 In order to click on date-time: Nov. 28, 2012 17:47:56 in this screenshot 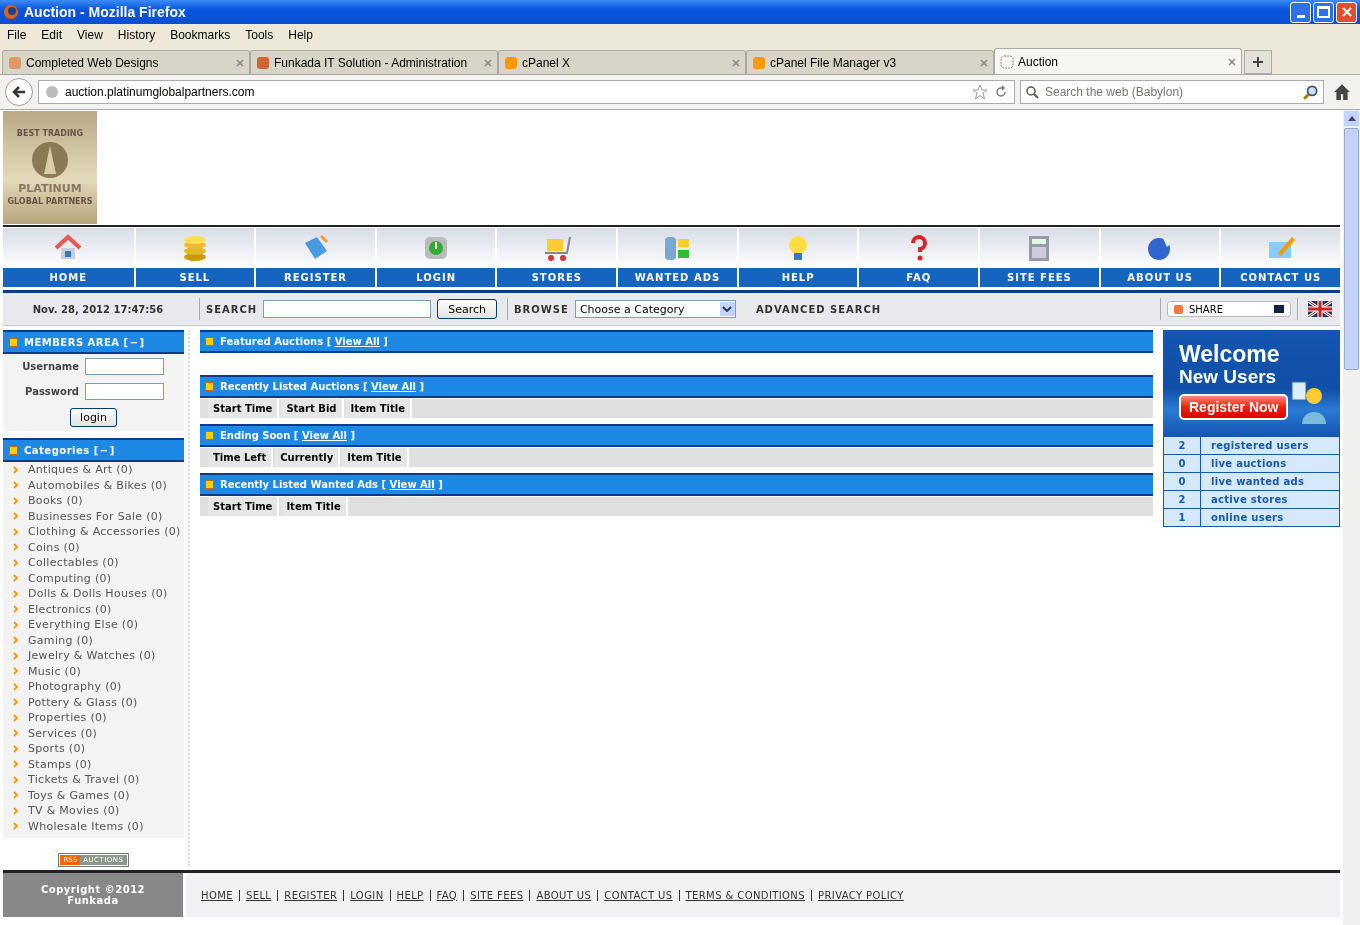, I will do `click(98, 309)`.